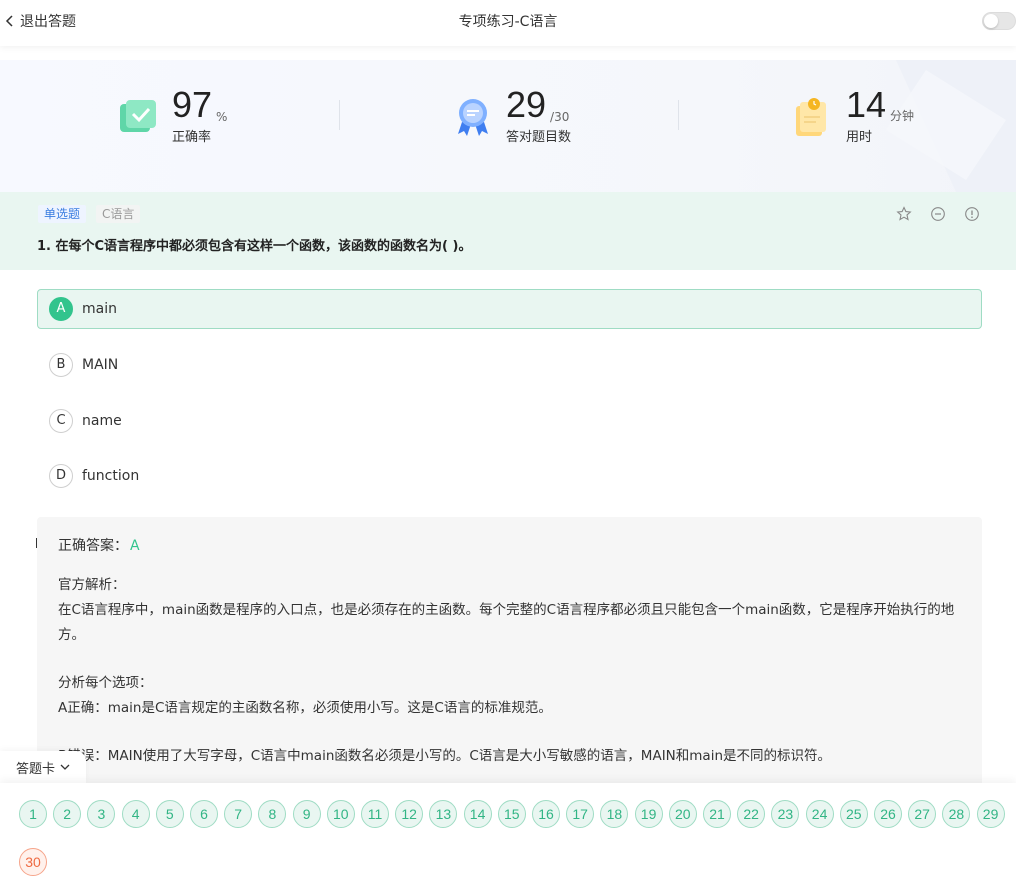 This screenshot has height=896, width=1016. What do you see at coordinates (991, 21) in the screenshot?
I see `toggle-knob` at bounding box center [991, 21].